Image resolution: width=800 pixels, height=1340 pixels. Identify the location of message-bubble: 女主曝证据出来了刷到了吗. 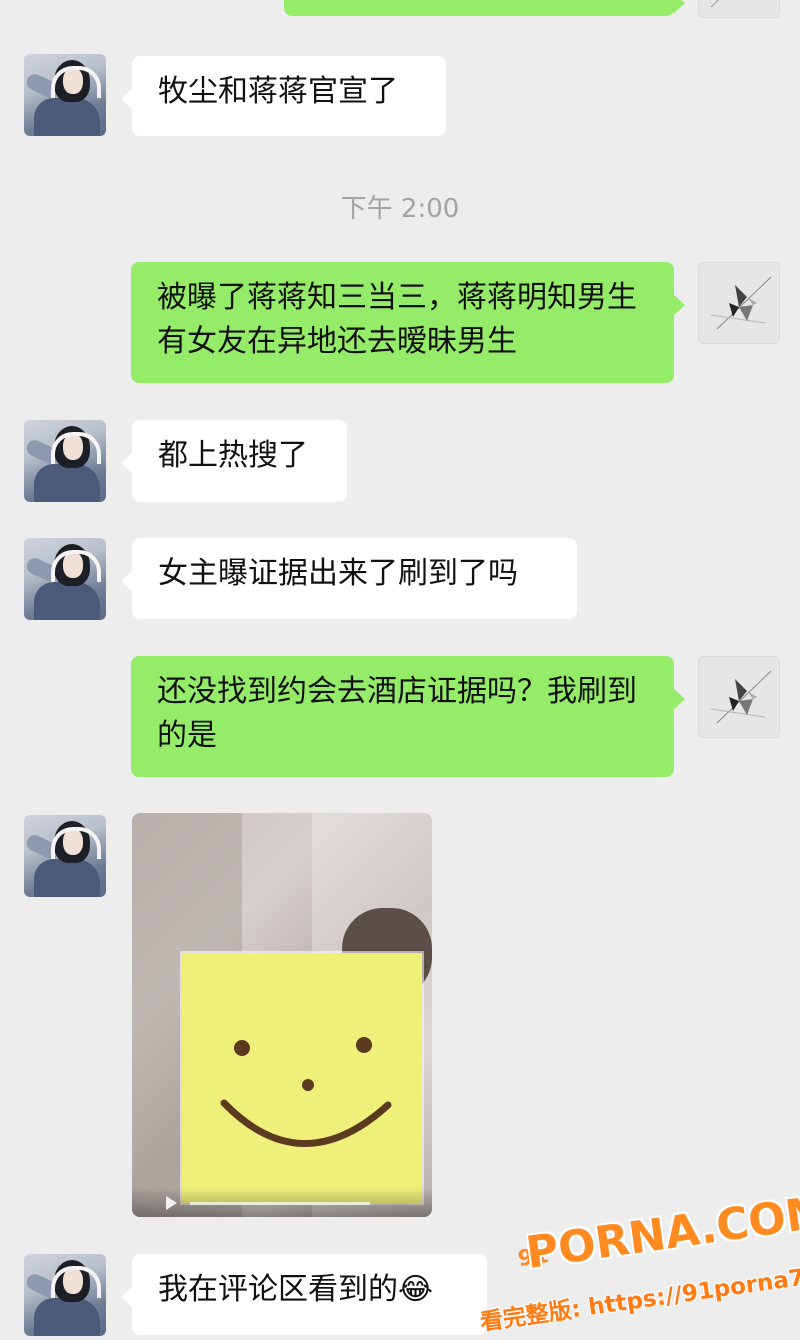
(349, 578).